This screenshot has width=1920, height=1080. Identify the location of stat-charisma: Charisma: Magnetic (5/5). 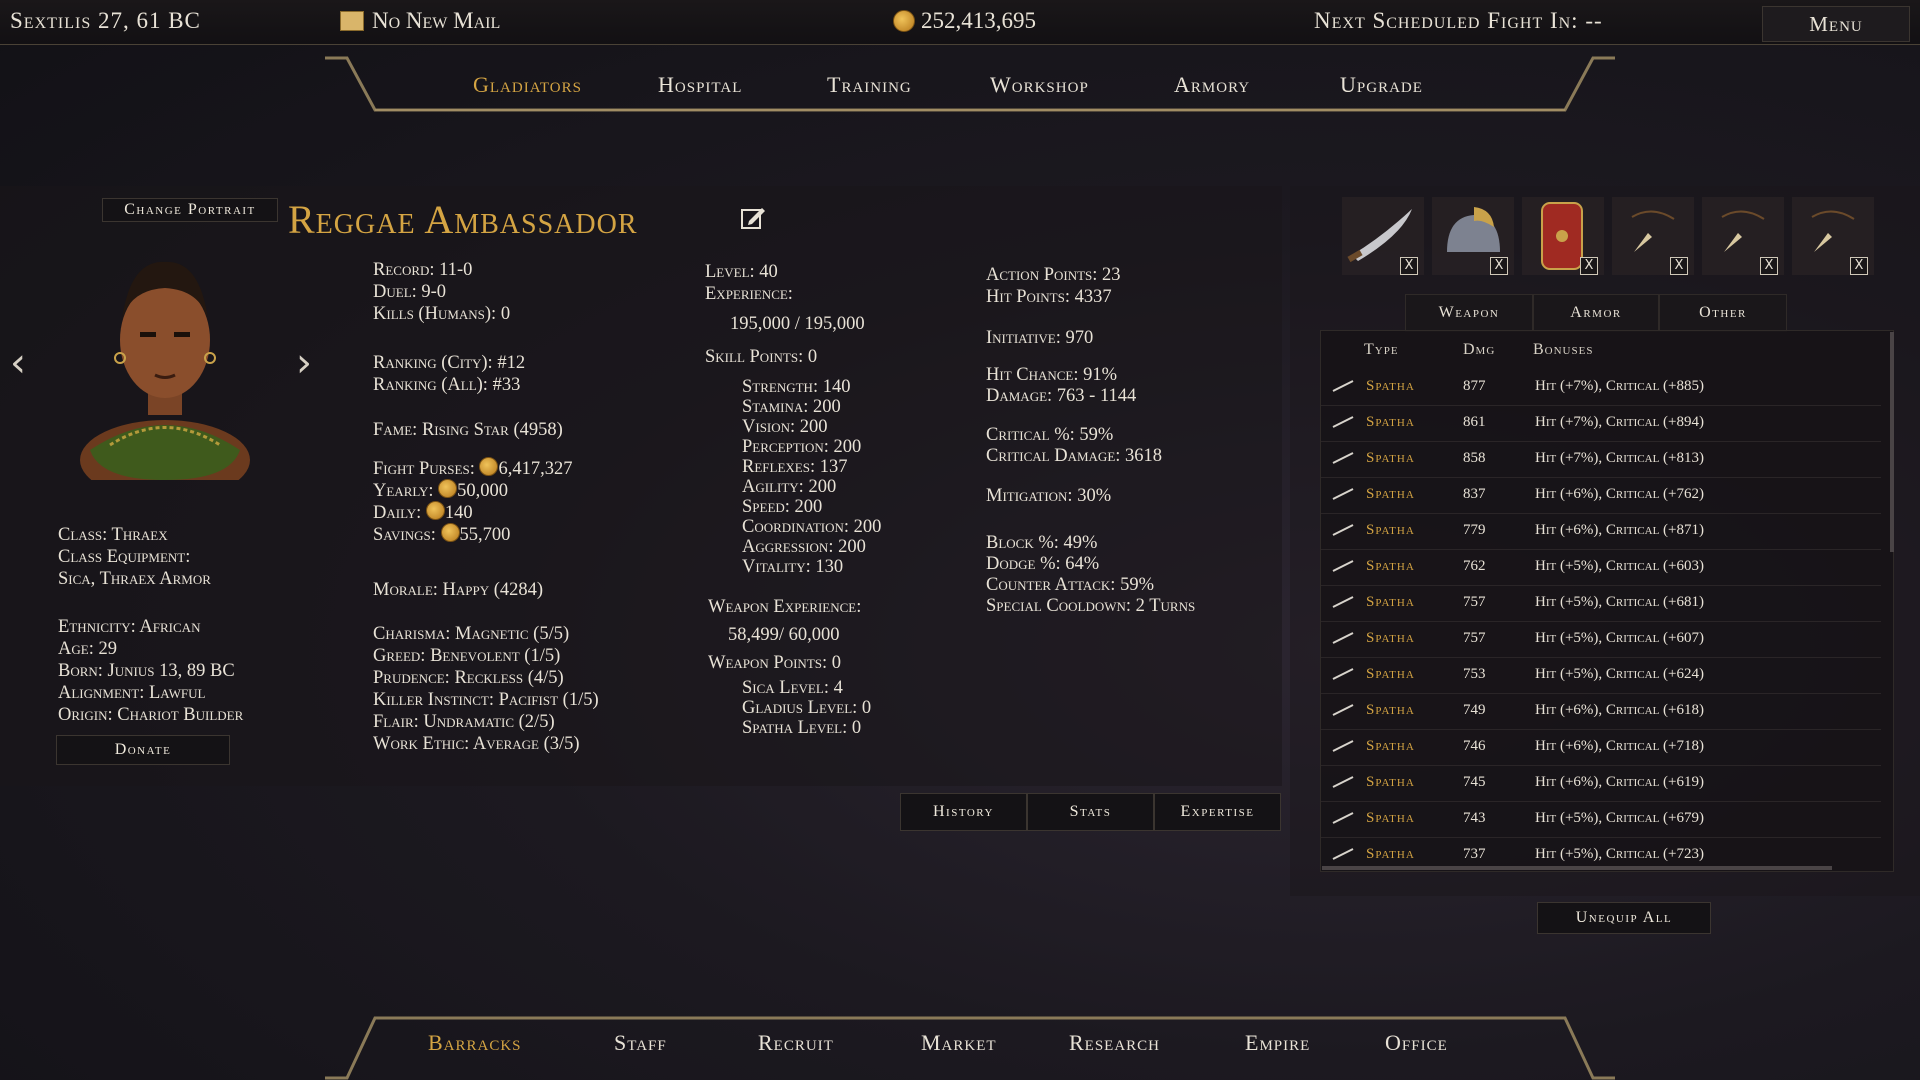
(471, 634).